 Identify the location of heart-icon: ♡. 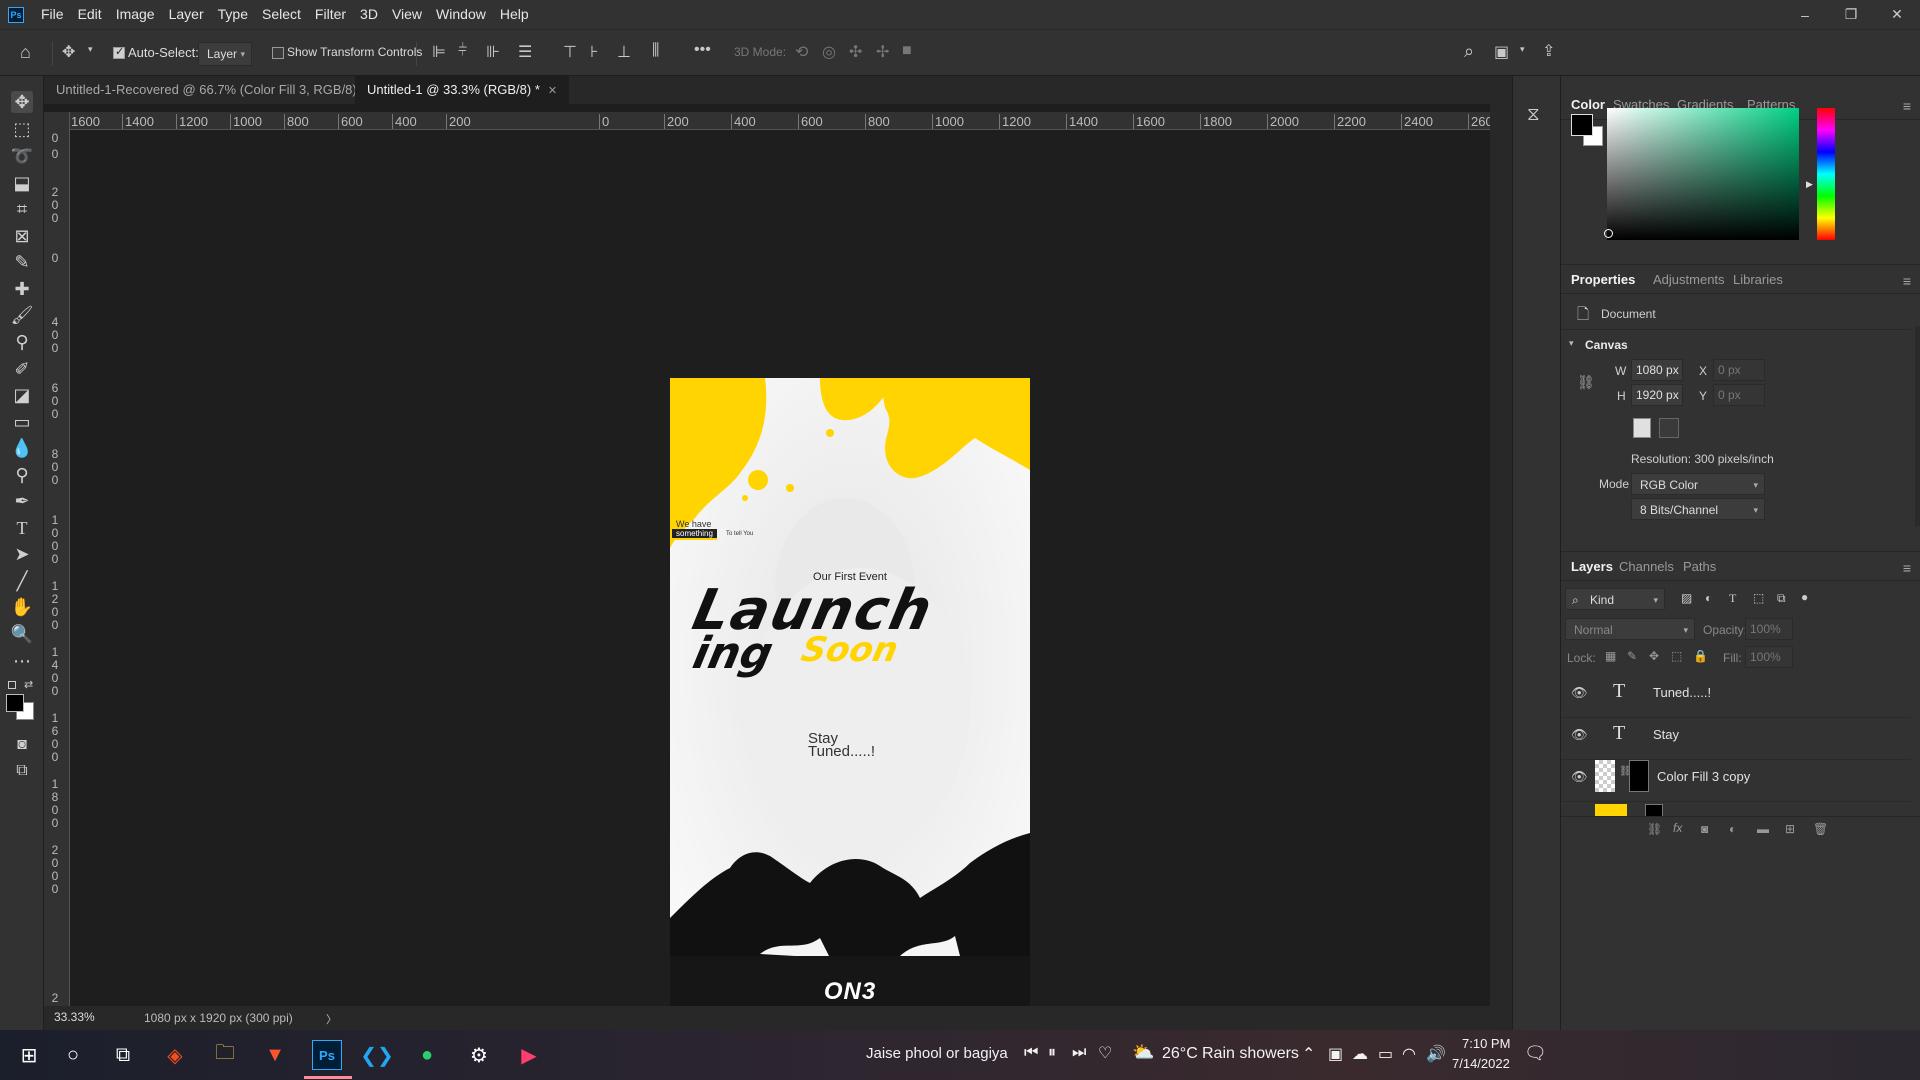
(1105, 1053).